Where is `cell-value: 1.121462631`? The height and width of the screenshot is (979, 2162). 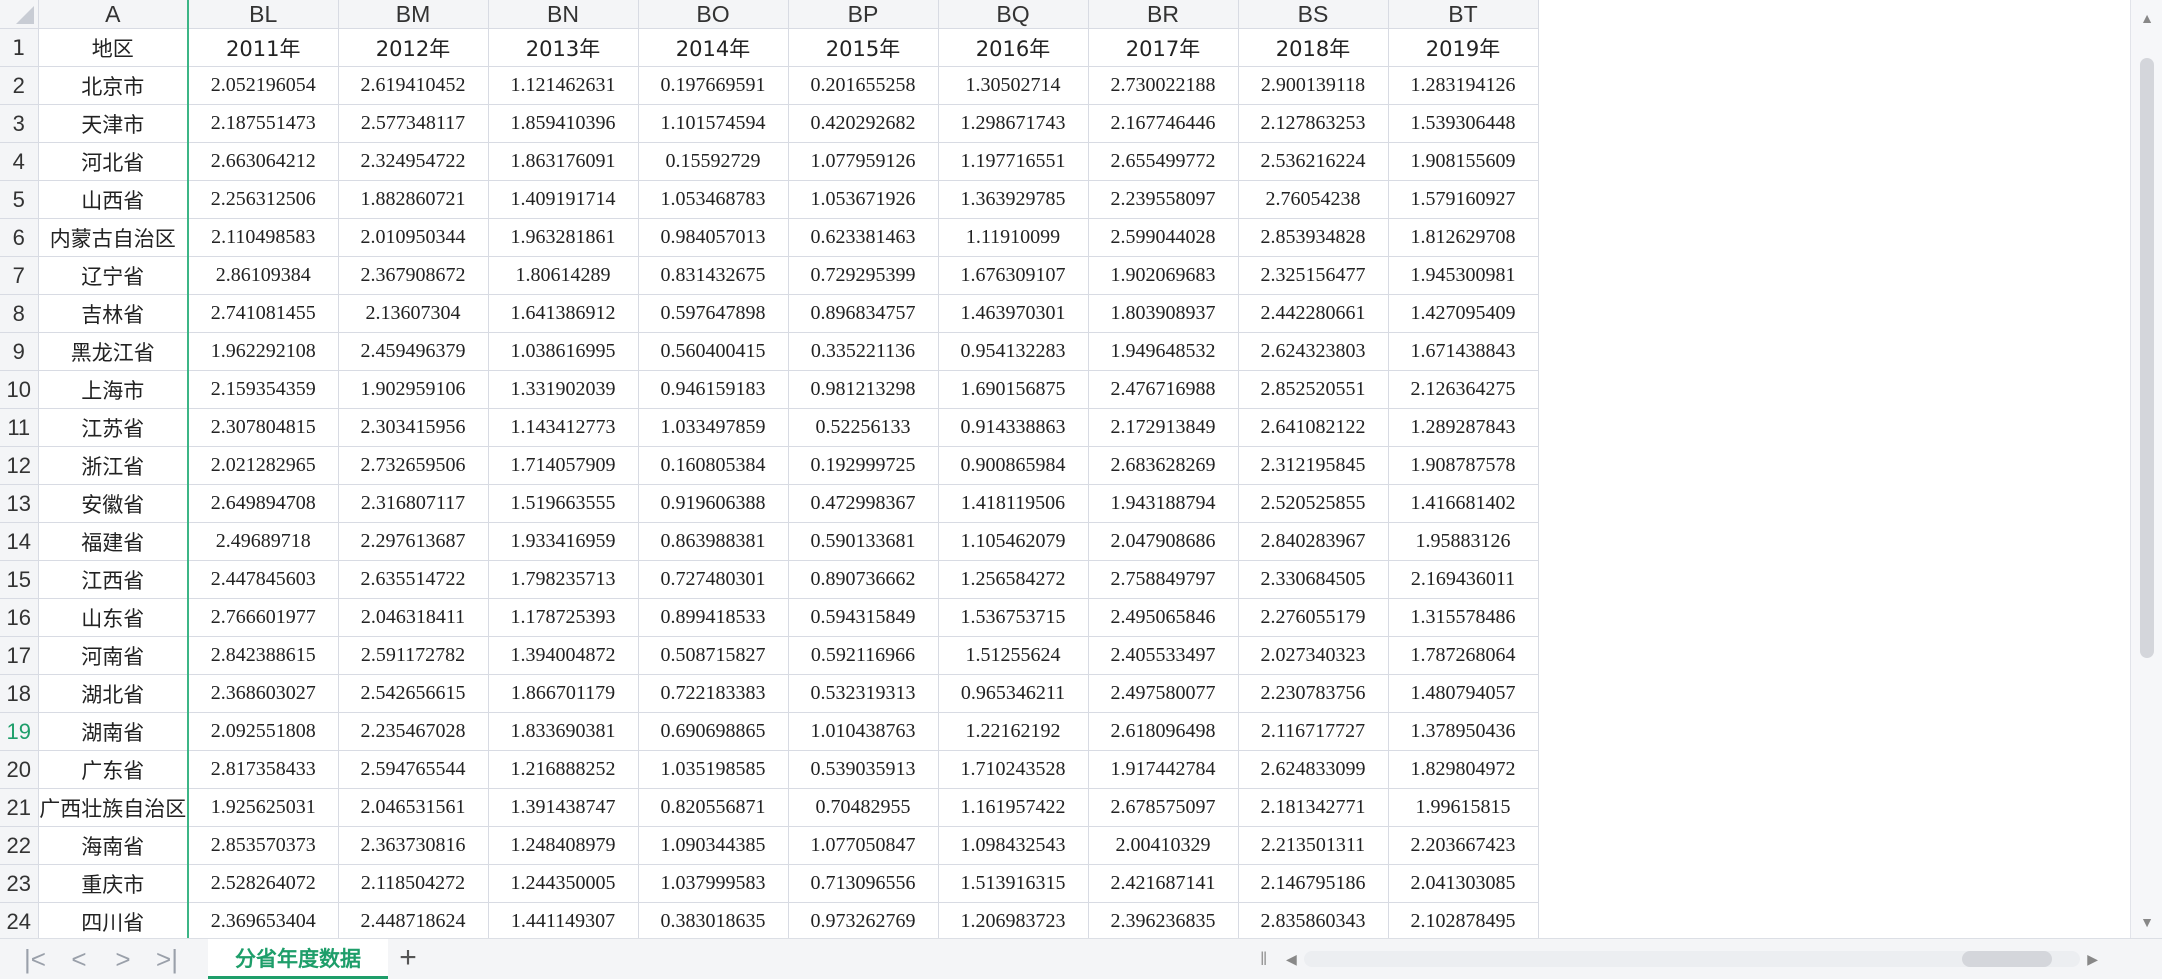
cell-value: 1.121462631 is located at coordinates (563, 85).